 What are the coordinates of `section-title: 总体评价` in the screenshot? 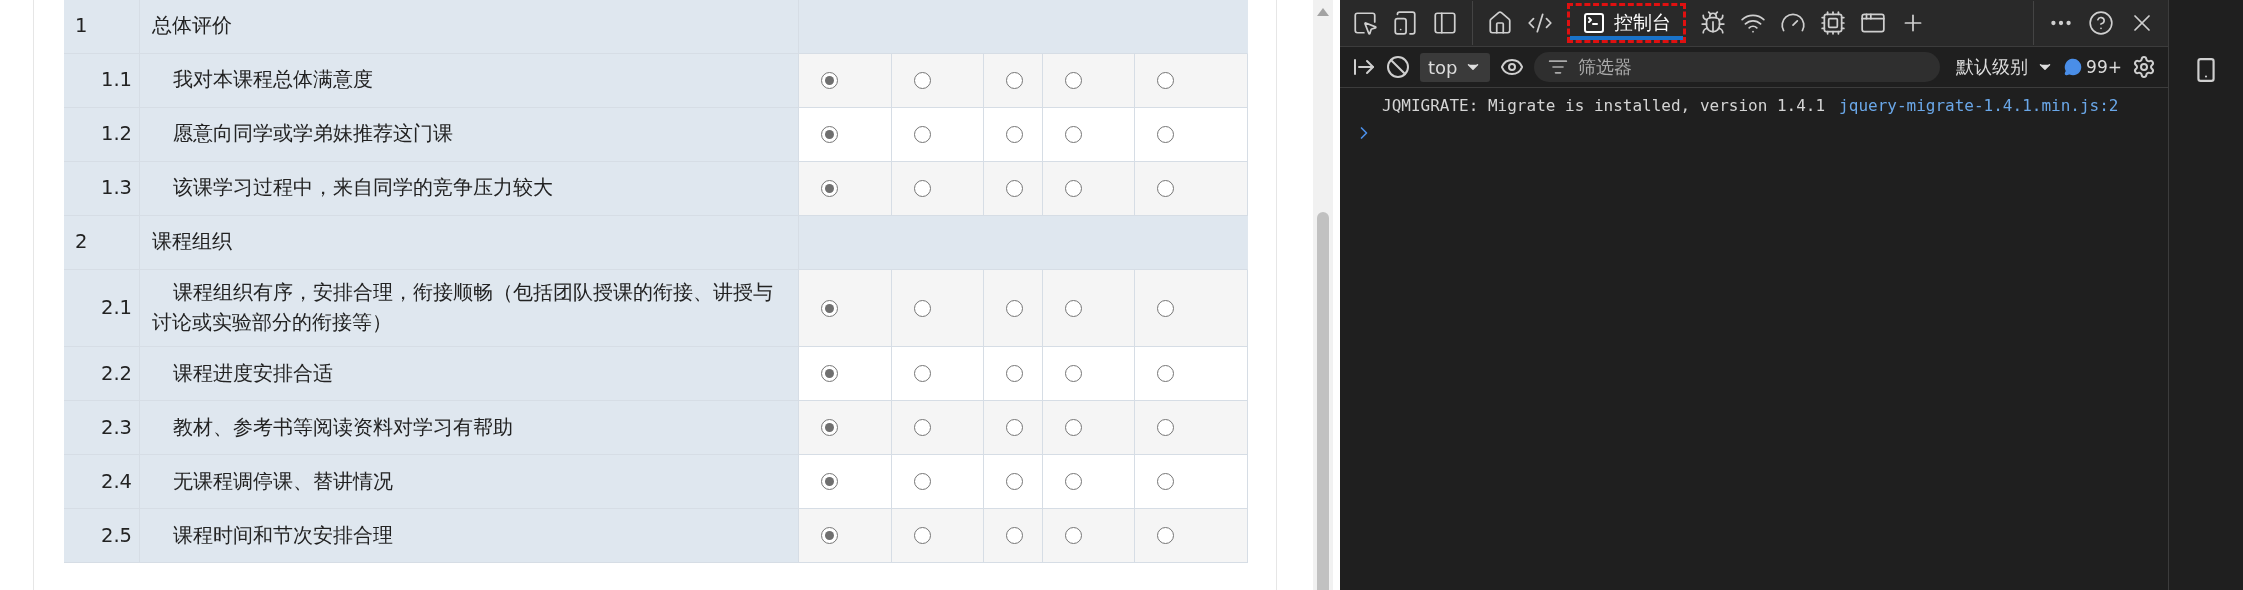 It's located at (469, 27).